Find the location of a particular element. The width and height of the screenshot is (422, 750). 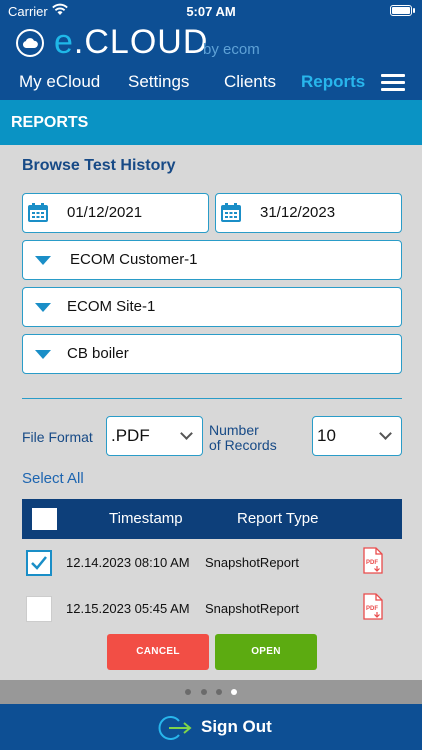

records-label-line1: Number is located at coordinates (234, 430).